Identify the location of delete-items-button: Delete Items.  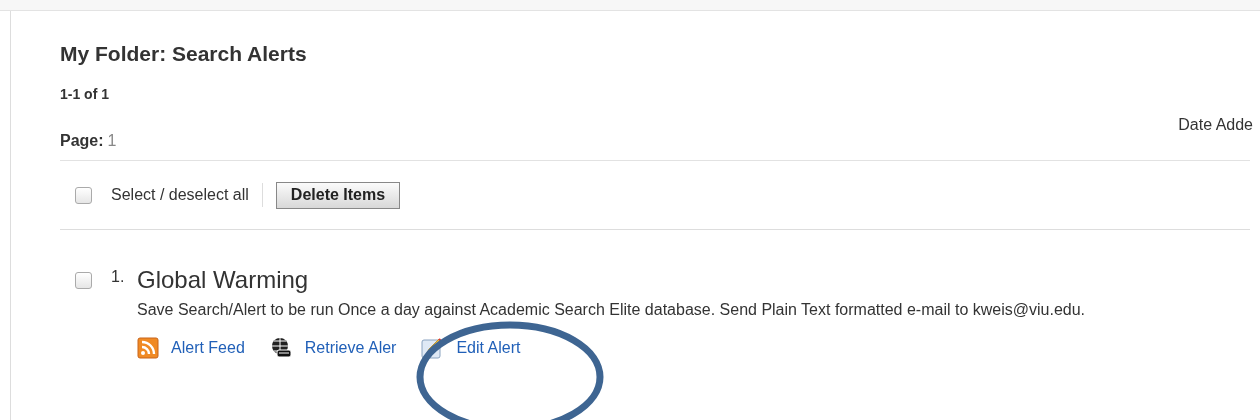
(338, 195).